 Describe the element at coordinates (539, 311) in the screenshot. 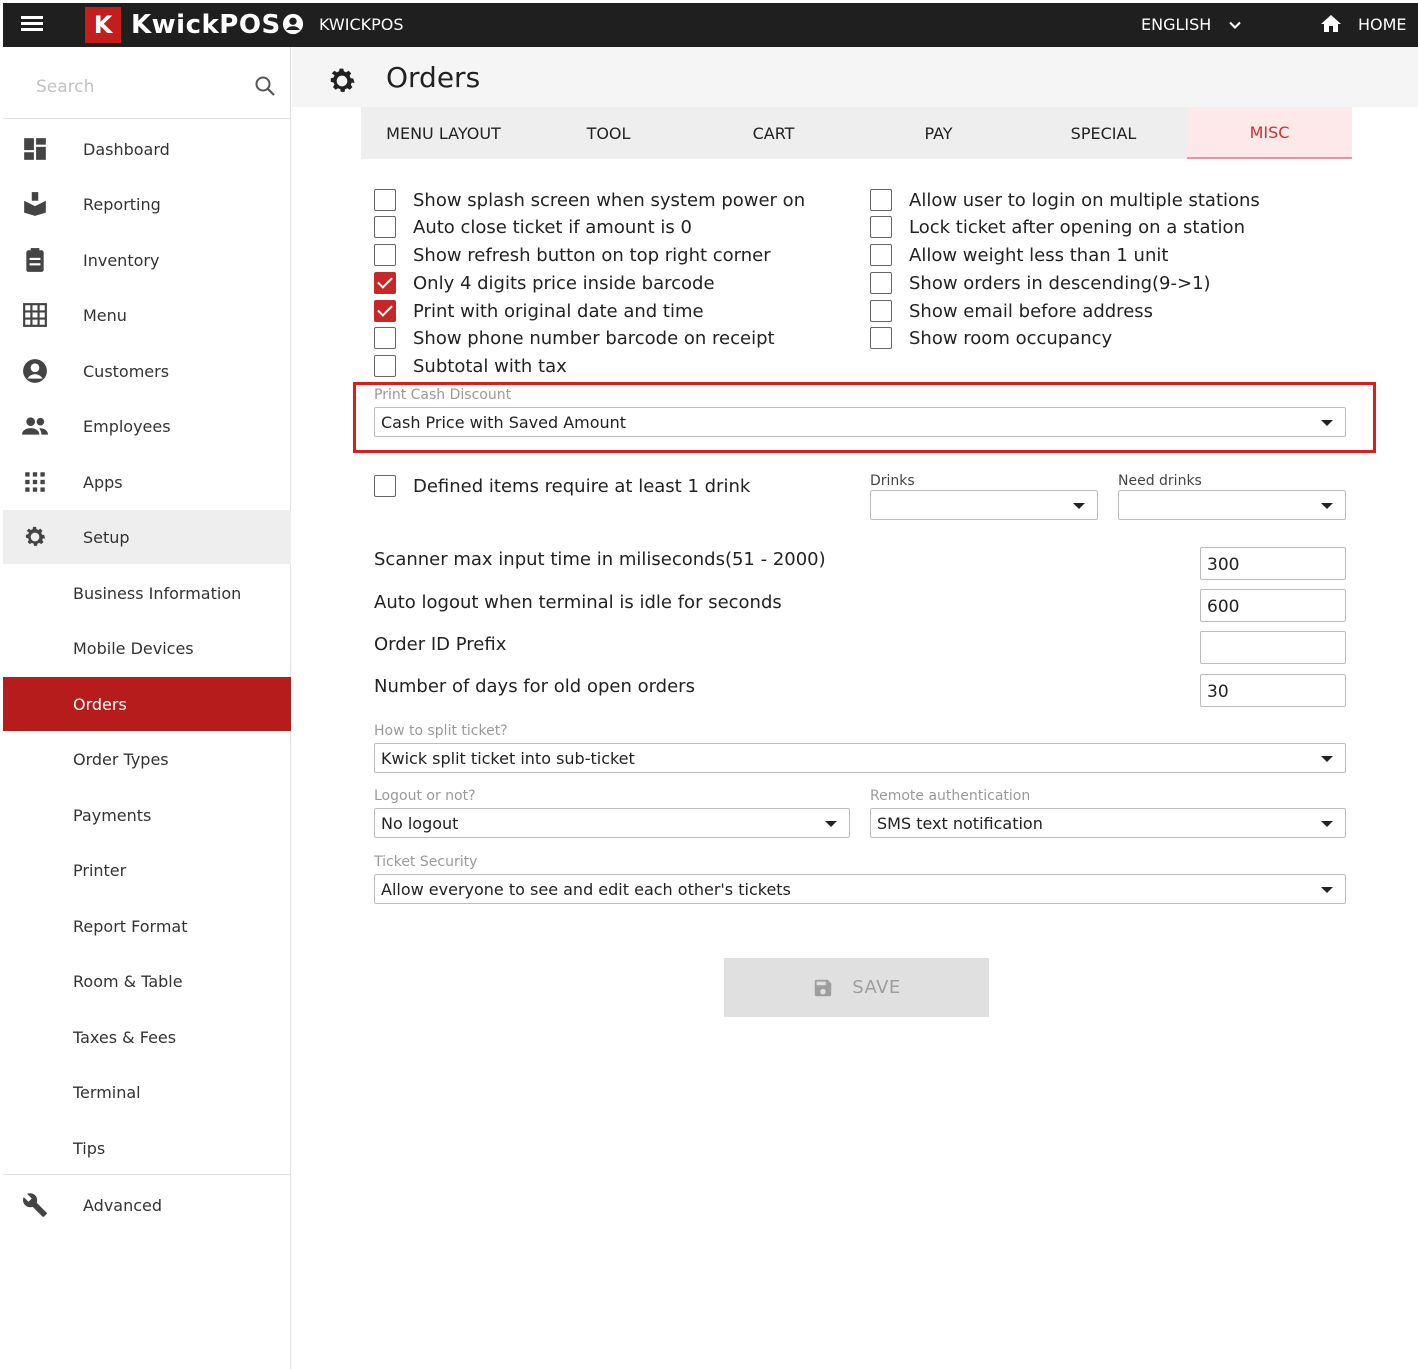

I see `checkbox-original-date: Print with original date and time` at that location.